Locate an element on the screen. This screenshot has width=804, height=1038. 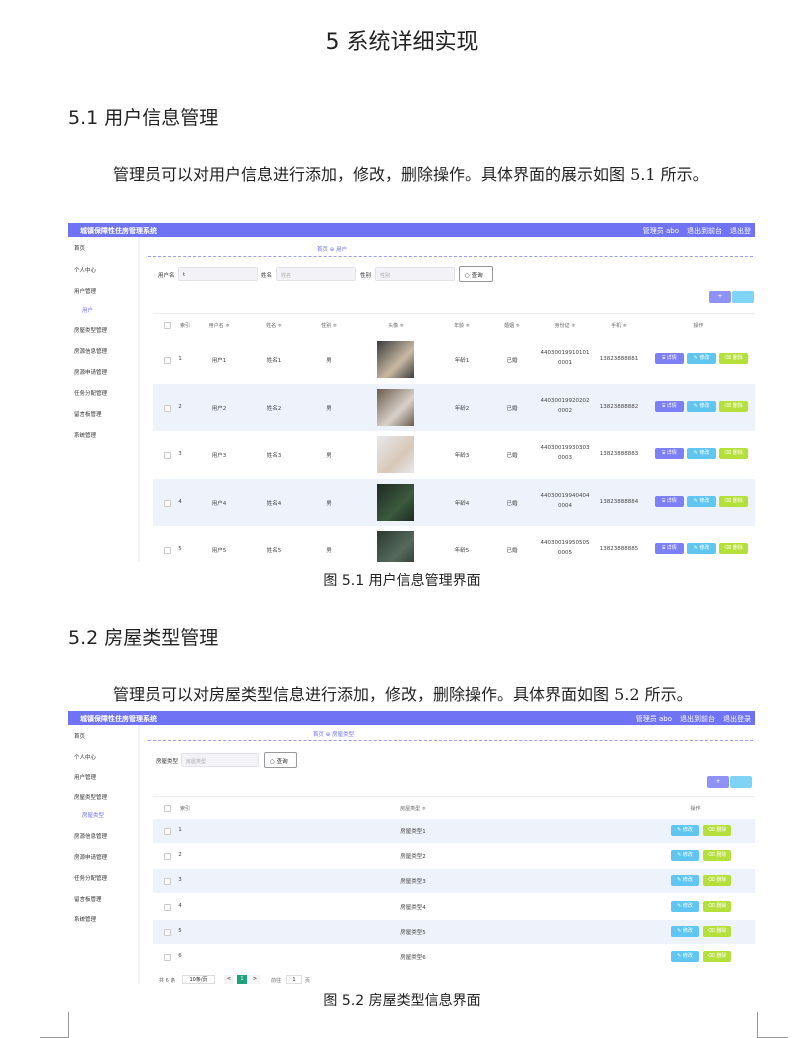
cell-index: 2 is located at coordinates (180, 855).